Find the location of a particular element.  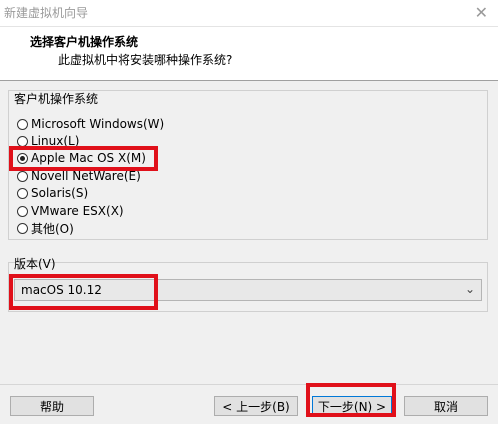

radio-label: Apple Mac OS X(M) is located at coordinates (88, 158).